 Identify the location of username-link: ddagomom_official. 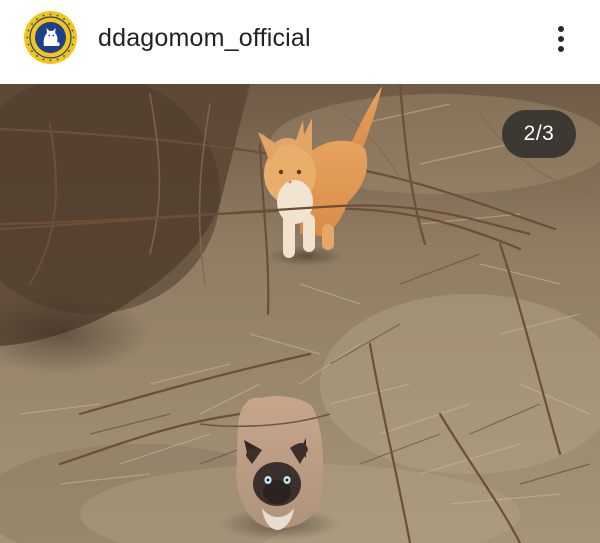
(204, 38).